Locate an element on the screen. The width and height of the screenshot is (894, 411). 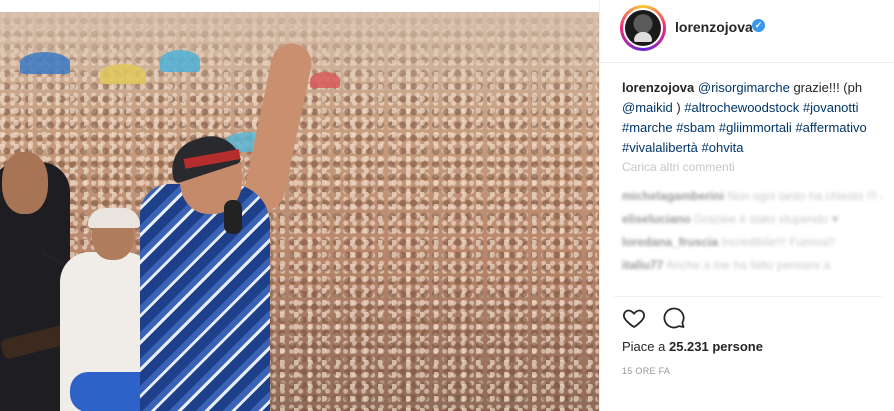
avatar-image is located at coordinates (643, 28).